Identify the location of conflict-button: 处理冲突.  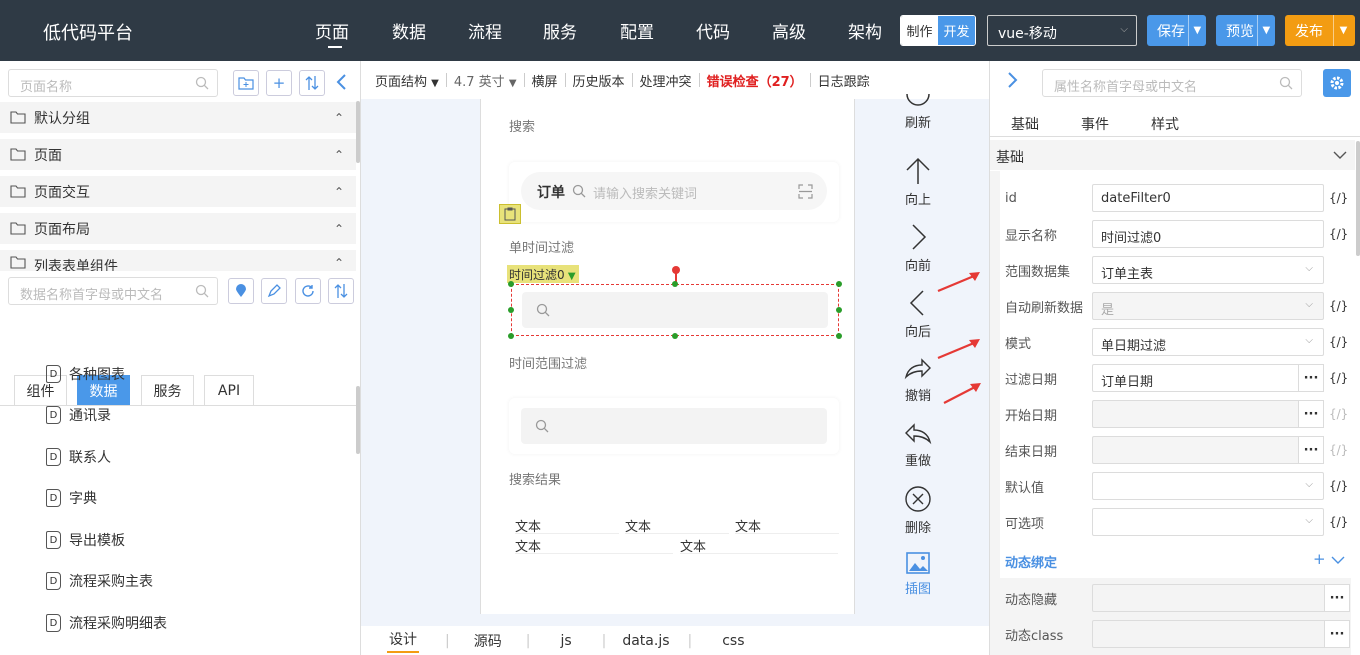
(666, 80).